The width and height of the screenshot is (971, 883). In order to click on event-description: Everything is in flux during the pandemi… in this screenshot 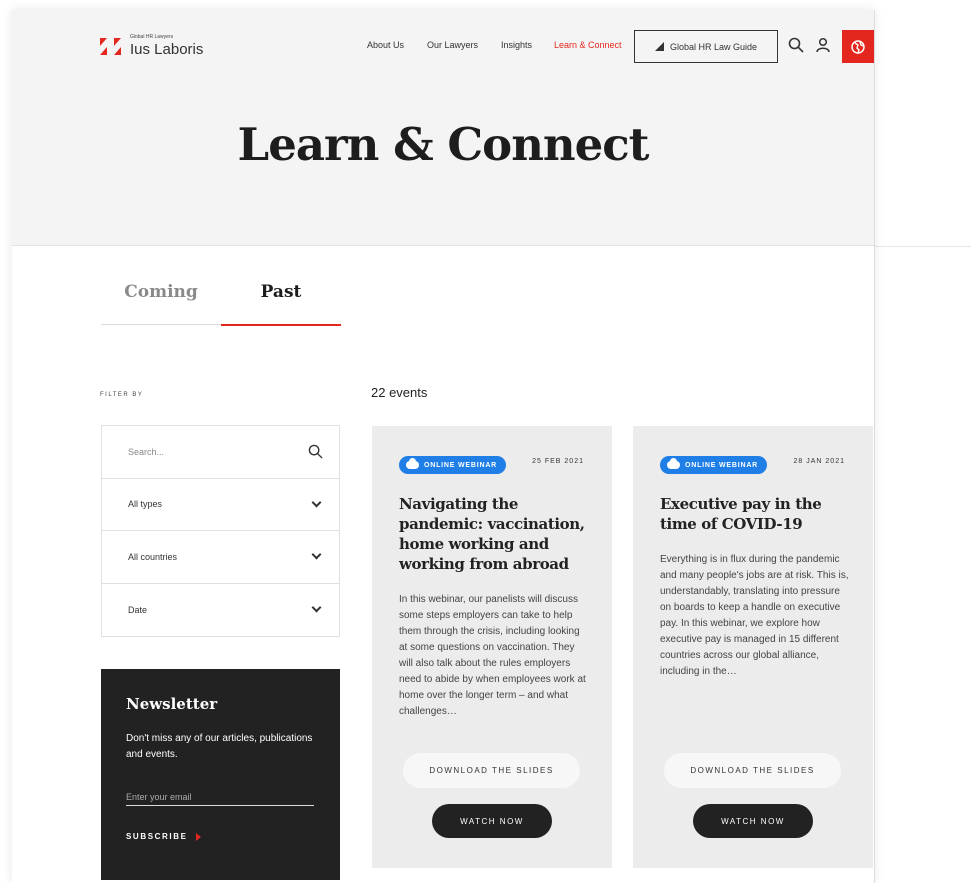, I will do `click(754, 615)`.